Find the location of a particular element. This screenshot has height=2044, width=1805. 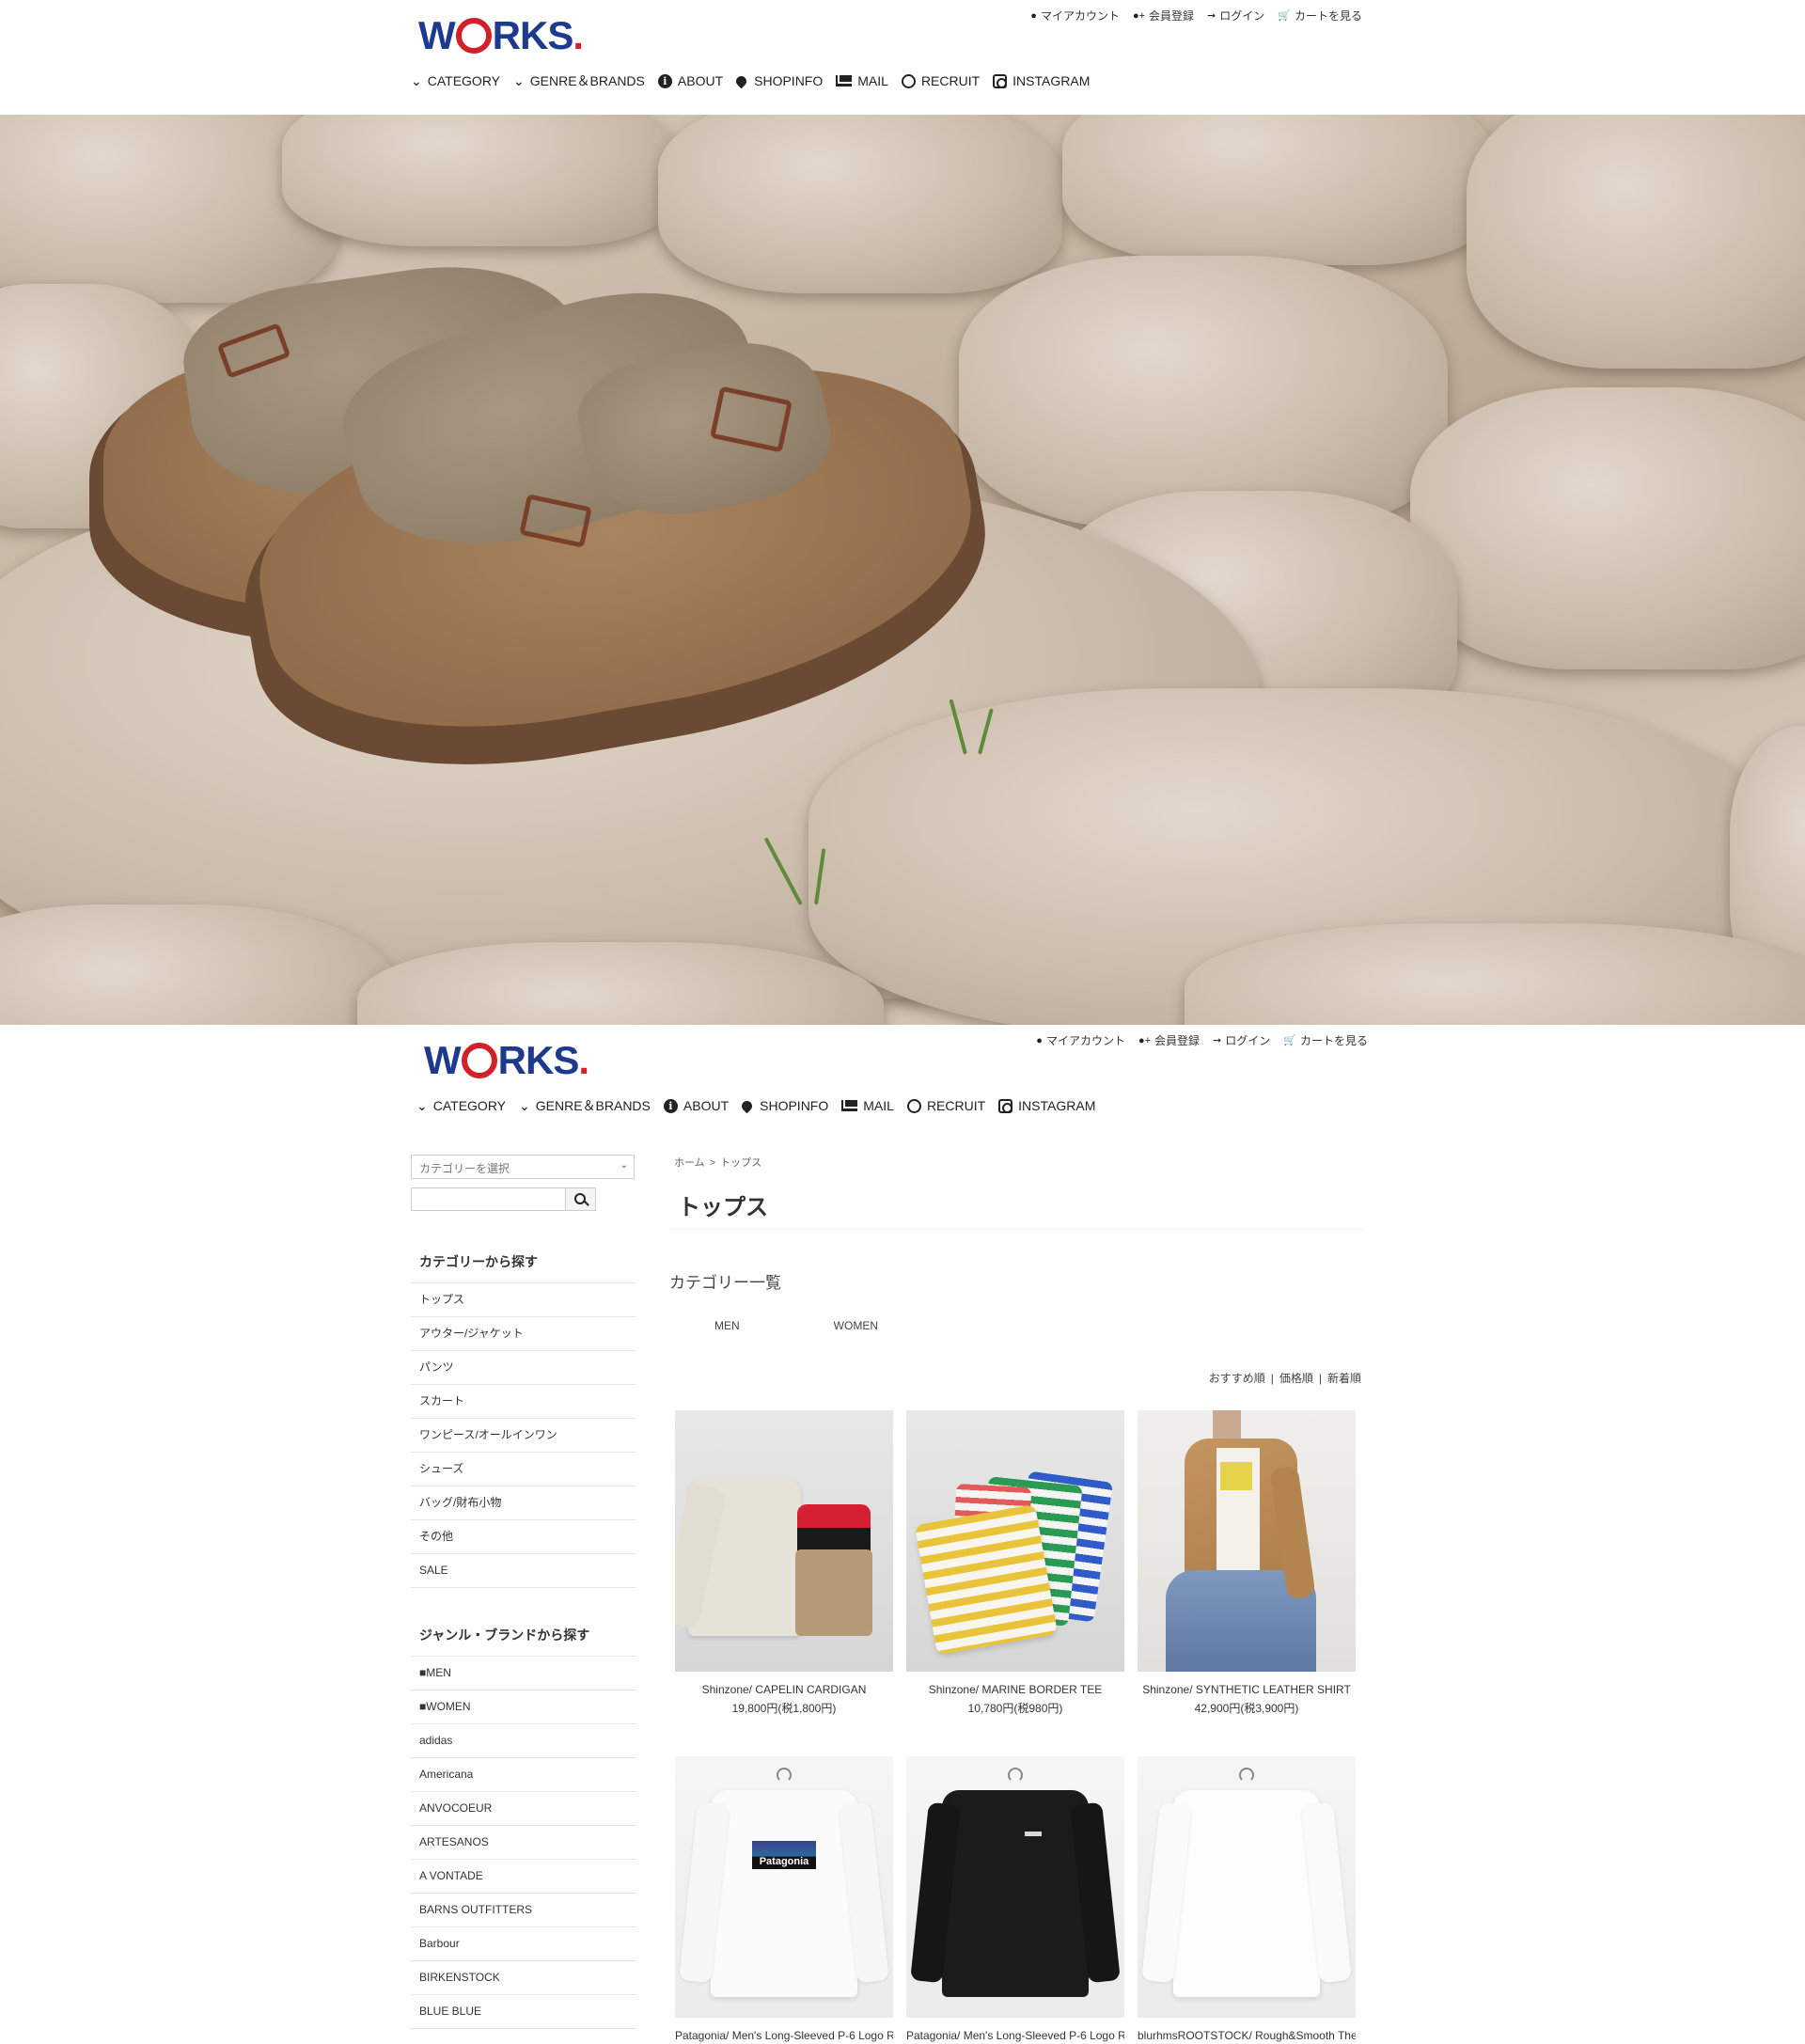

sidebar-item-birkenstock: BIRKENSTOCK is located at coordinates (523, 1978).